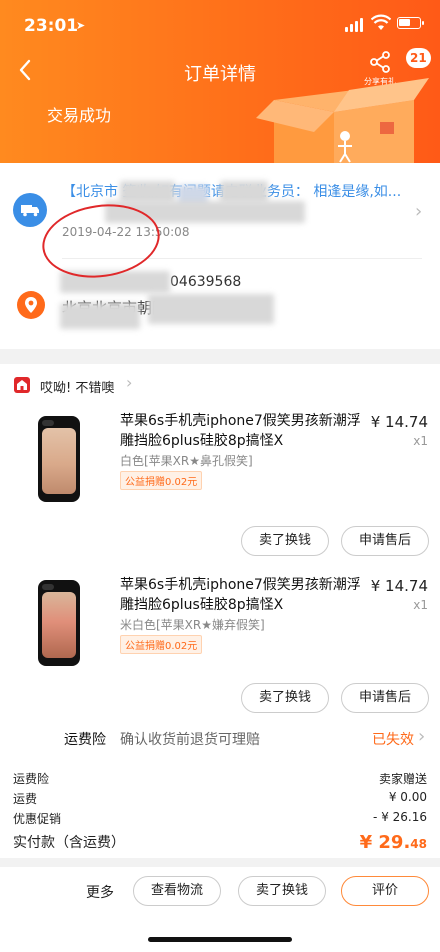 The width and height of the screenshot is (440, 952). What do you see at coordinates (393, 740) in the screenshot?
I see `freight-insurance-status: 已失效` at bounding box center [393, 740].